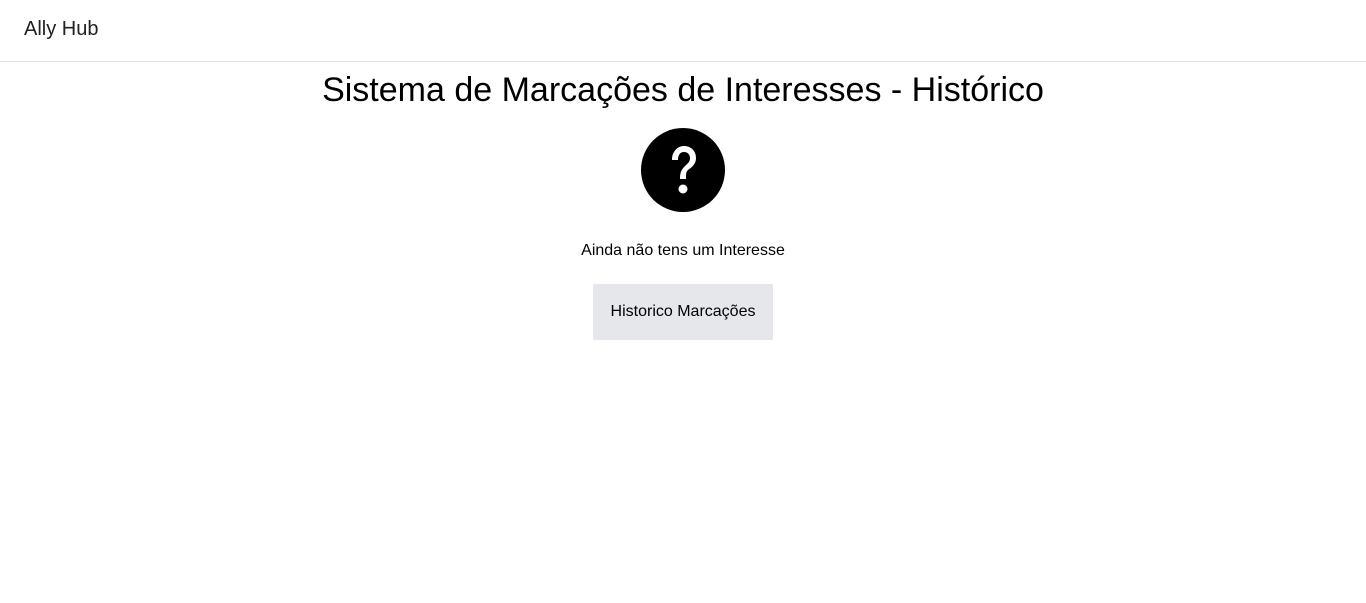  What do you see at coordinates (683, 31) in the screenshot?
I see `top-bar: Ally Hub` at bounding box center [683, 31].